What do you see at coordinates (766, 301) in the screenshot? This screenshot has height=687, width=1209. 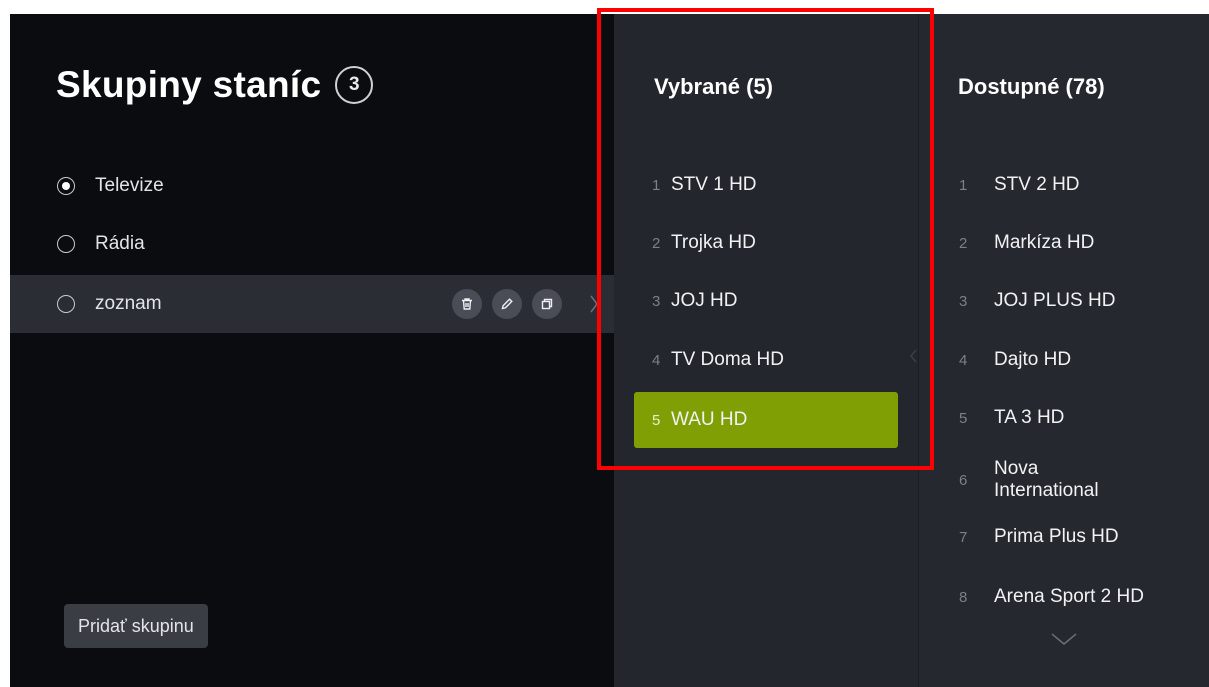 I see `selected-channel-item: 3 JOJ HD` at bounding box center [766, 301].